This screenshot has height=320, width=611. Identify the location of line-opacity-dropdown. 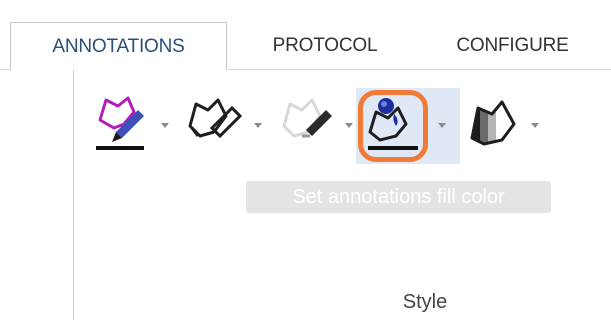
(349, 125).